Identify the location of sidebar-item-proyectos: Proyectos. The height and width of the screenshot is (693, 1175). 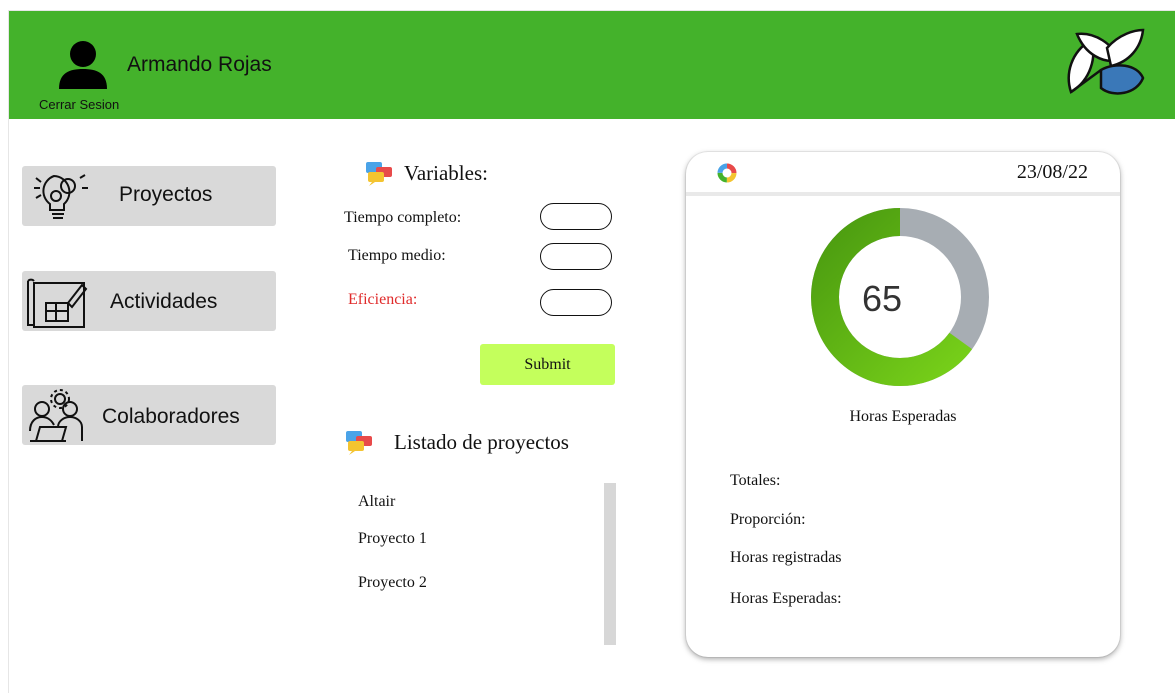
(149, 196).